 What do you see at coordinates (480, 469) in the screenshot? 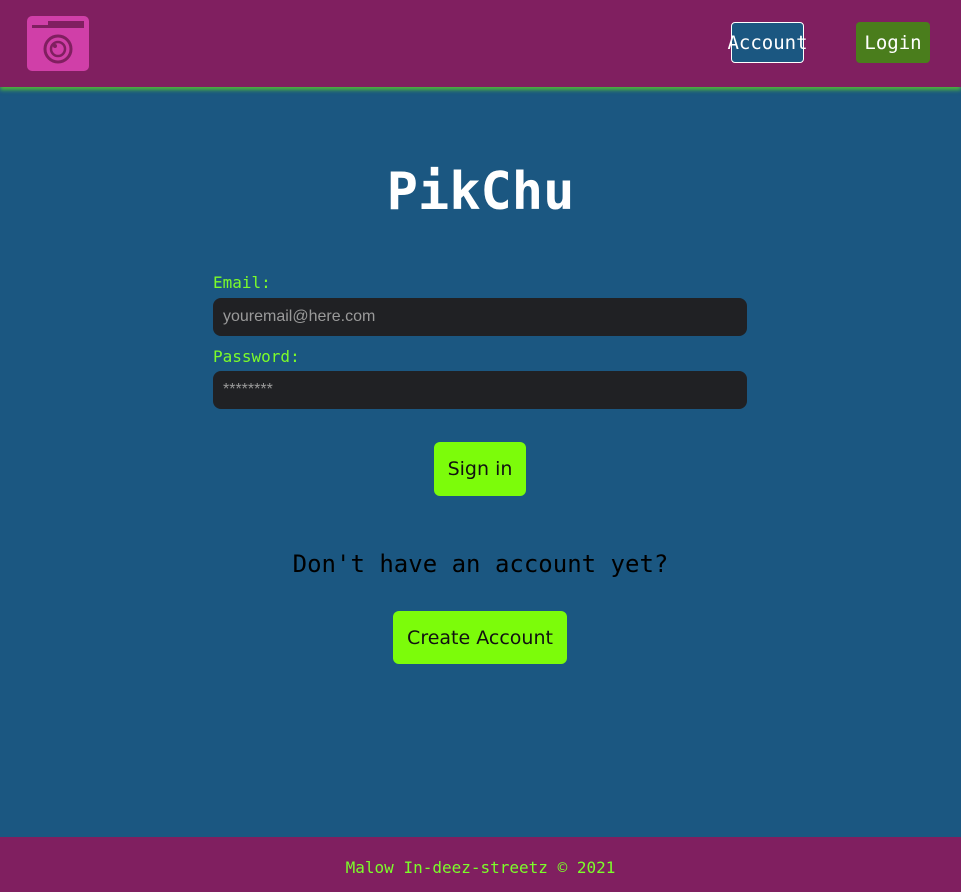
I see `sign-in-button: Sign in` at bounding box center [480, 469].